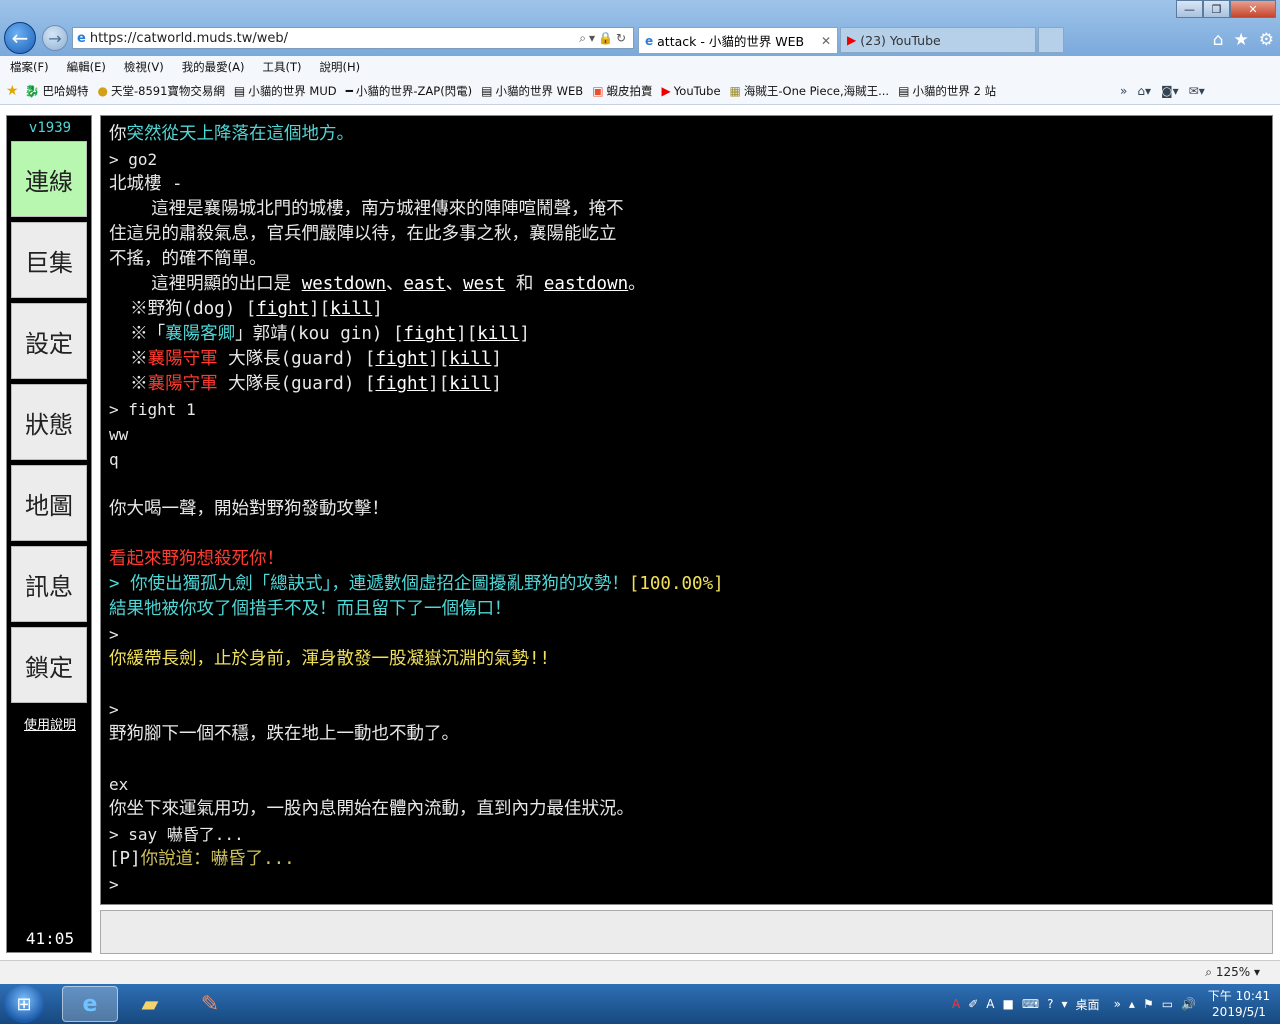 This screenshot has height=1024, width=1280. What do you see at coordinates (240, 134) in the screenshot?
I see `text: 突然從天上降落在這個地方。` at bounding box center [240, 134].